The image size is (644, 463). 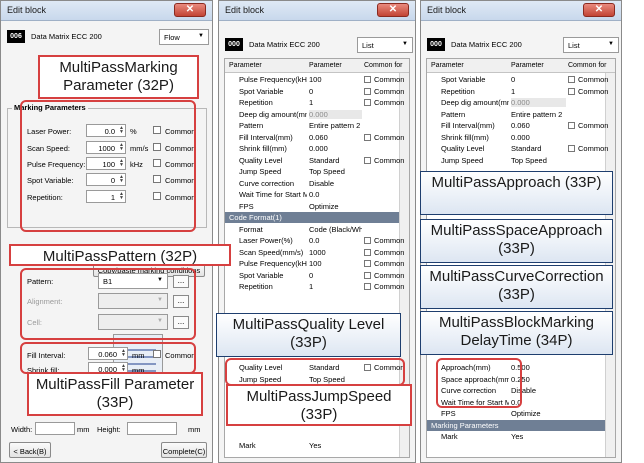 I want to click on grid-row: Scan Speed(mm/s) 1000 Common, so click(x=314, y=252).